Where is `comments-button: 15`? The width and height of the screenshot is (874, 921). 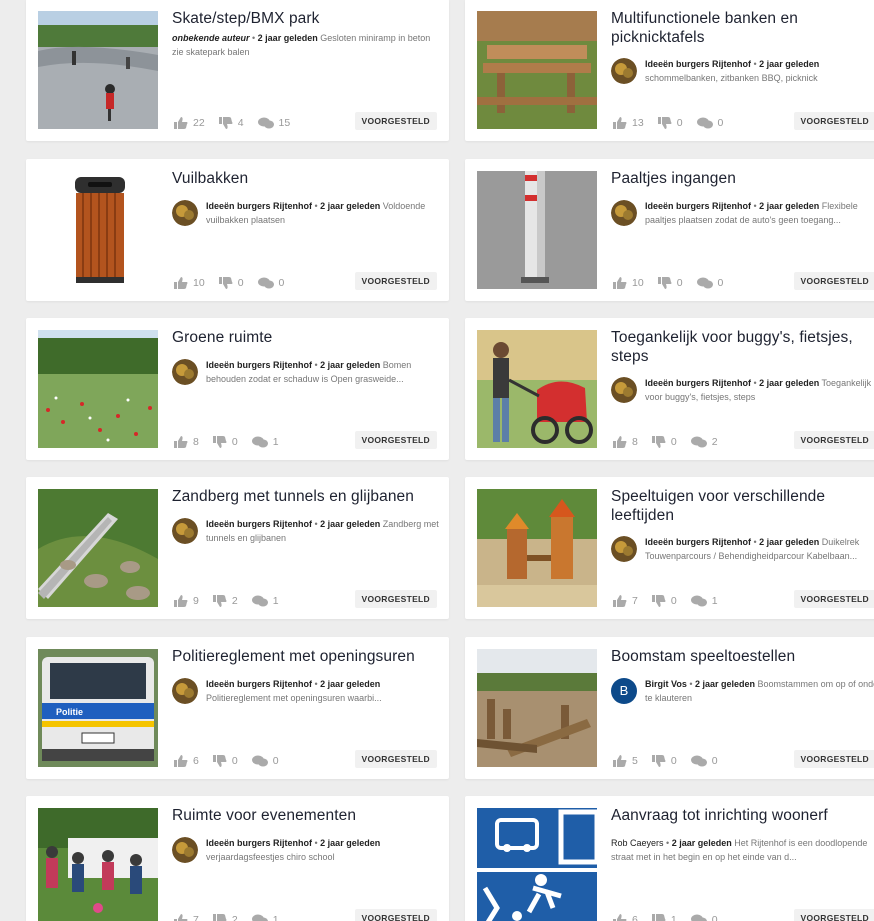
comments-button: 15 is located at coordinates (273, 123).